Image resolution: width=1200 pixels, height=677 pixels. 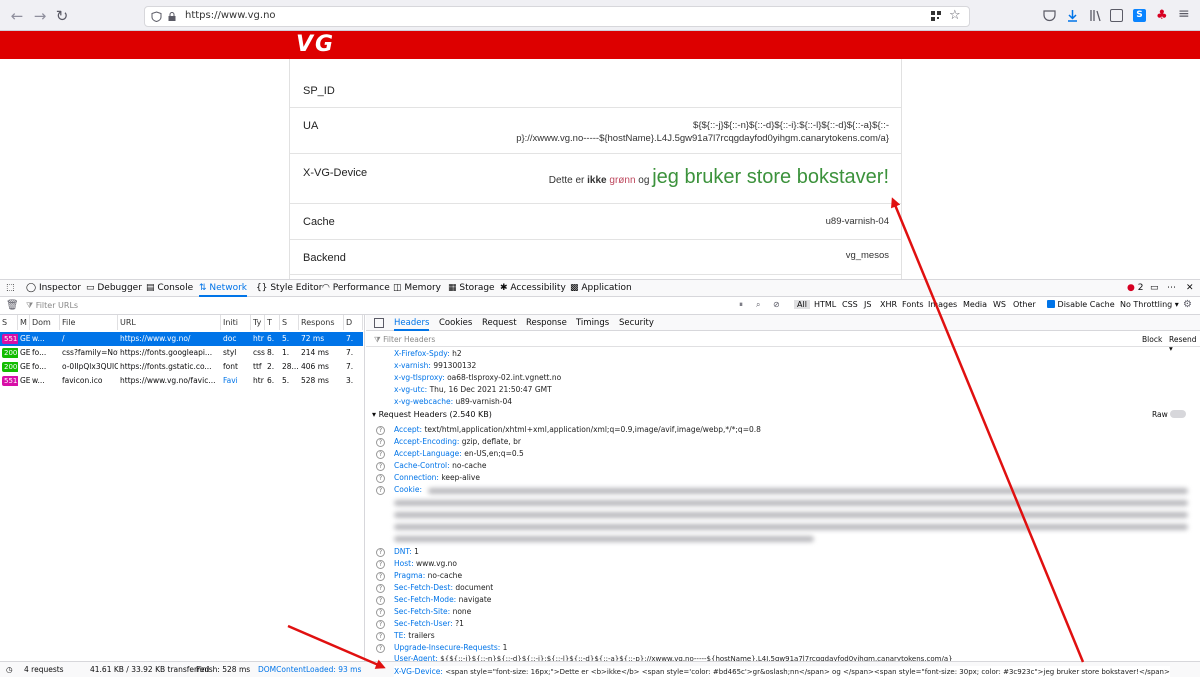 I want to click on request-headers-section: ▾ Request Headers (2.540 KB), so click(x=432, y=414).